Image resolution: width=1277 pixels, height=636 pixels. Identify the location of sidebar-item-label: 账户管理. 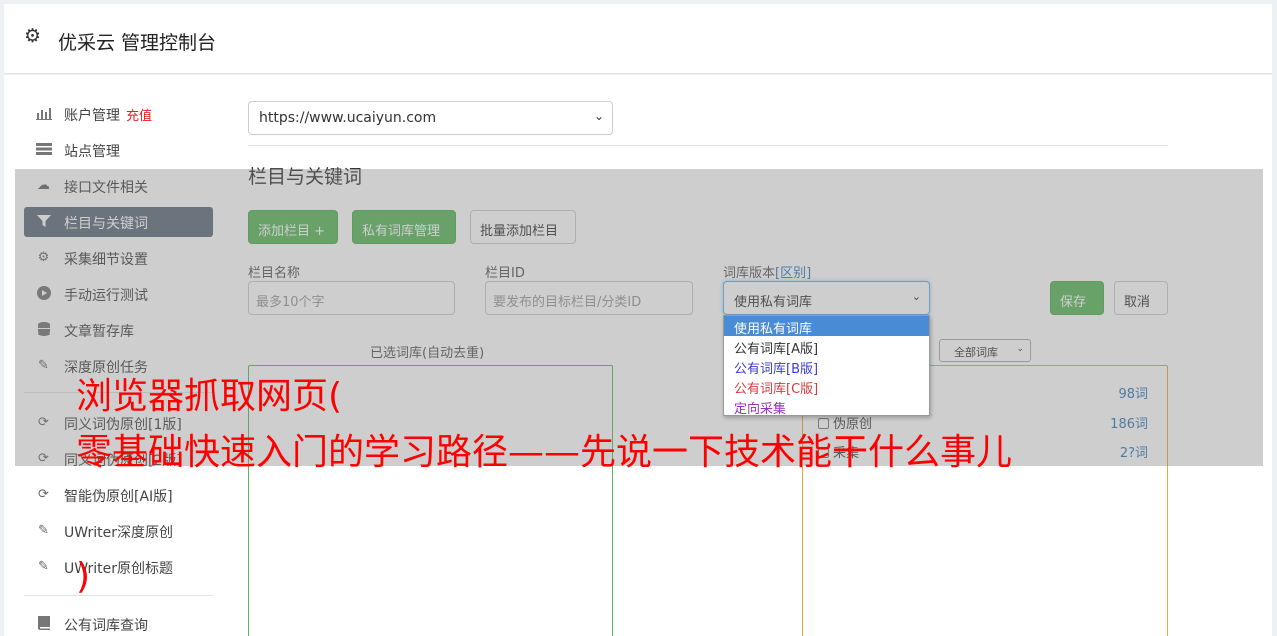
(92, 116).